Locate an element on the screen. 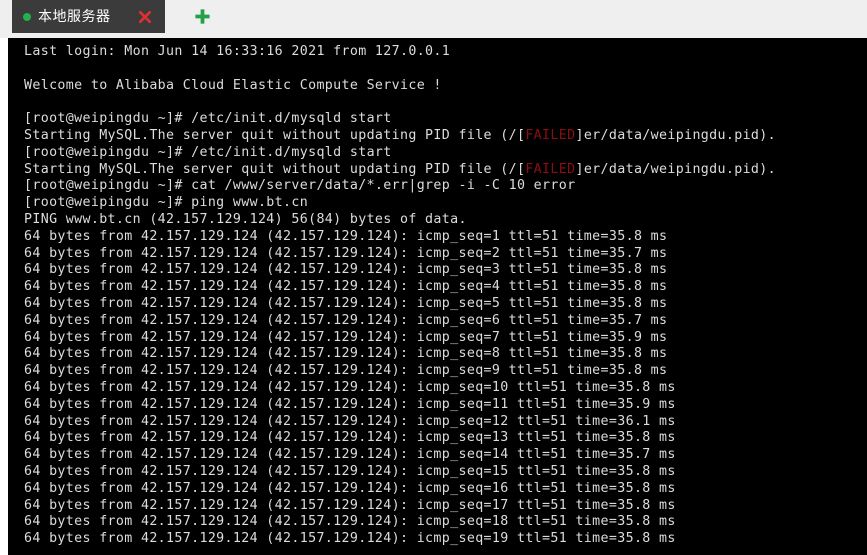 This screenshot has height=555, width=867. tab-title: 本地服务器 is located at coordinates (74, 16).